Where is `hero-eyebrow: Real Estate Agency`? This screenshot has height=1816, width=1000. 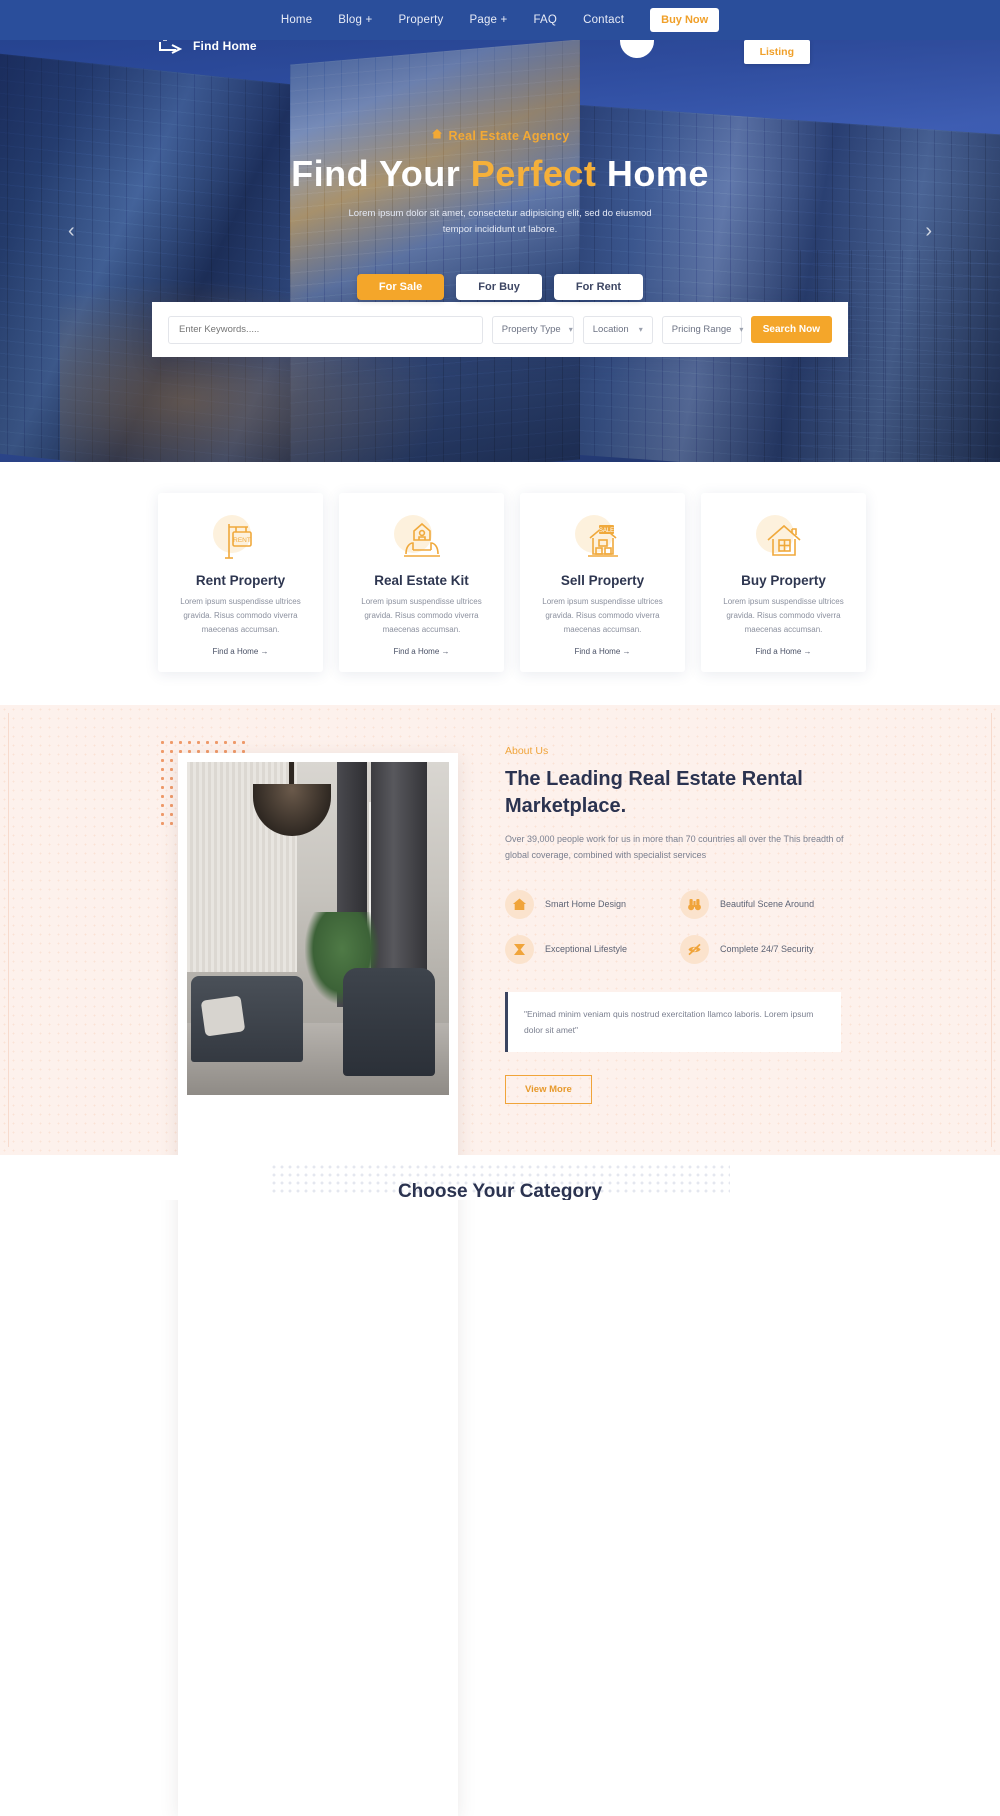
hero-eyebrow: Real Estate Agency is located at coordinates (500, 135).